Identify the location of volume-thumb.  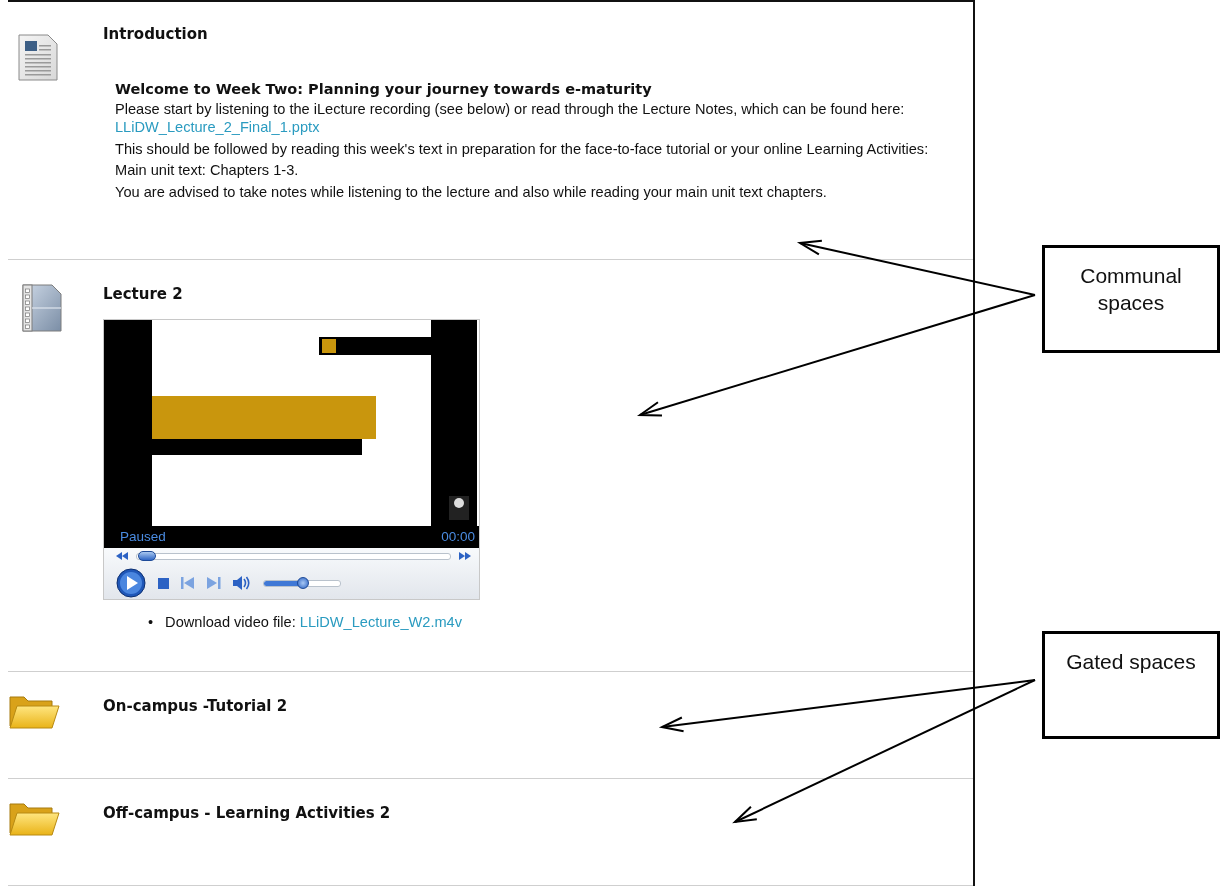
(303, 582).